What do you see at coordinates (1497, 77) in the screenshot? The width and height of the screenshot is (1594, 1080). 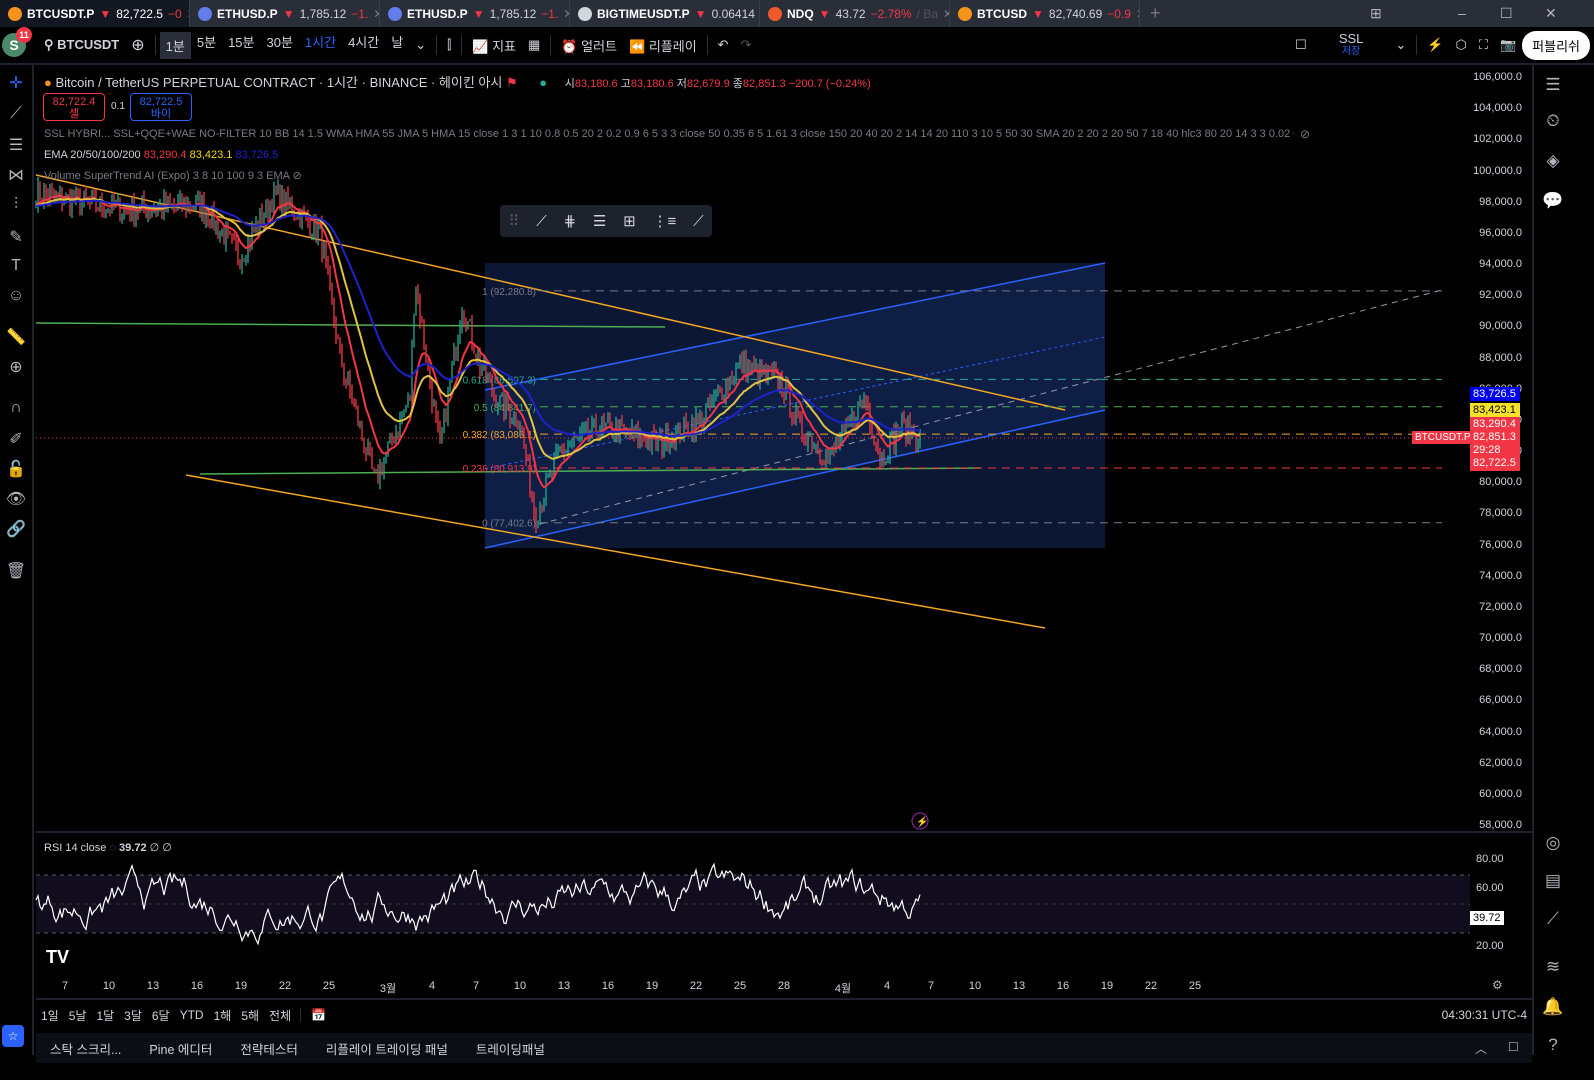 I see `price-axis-label: 106,000.0` at bounding box center [1497, 77].